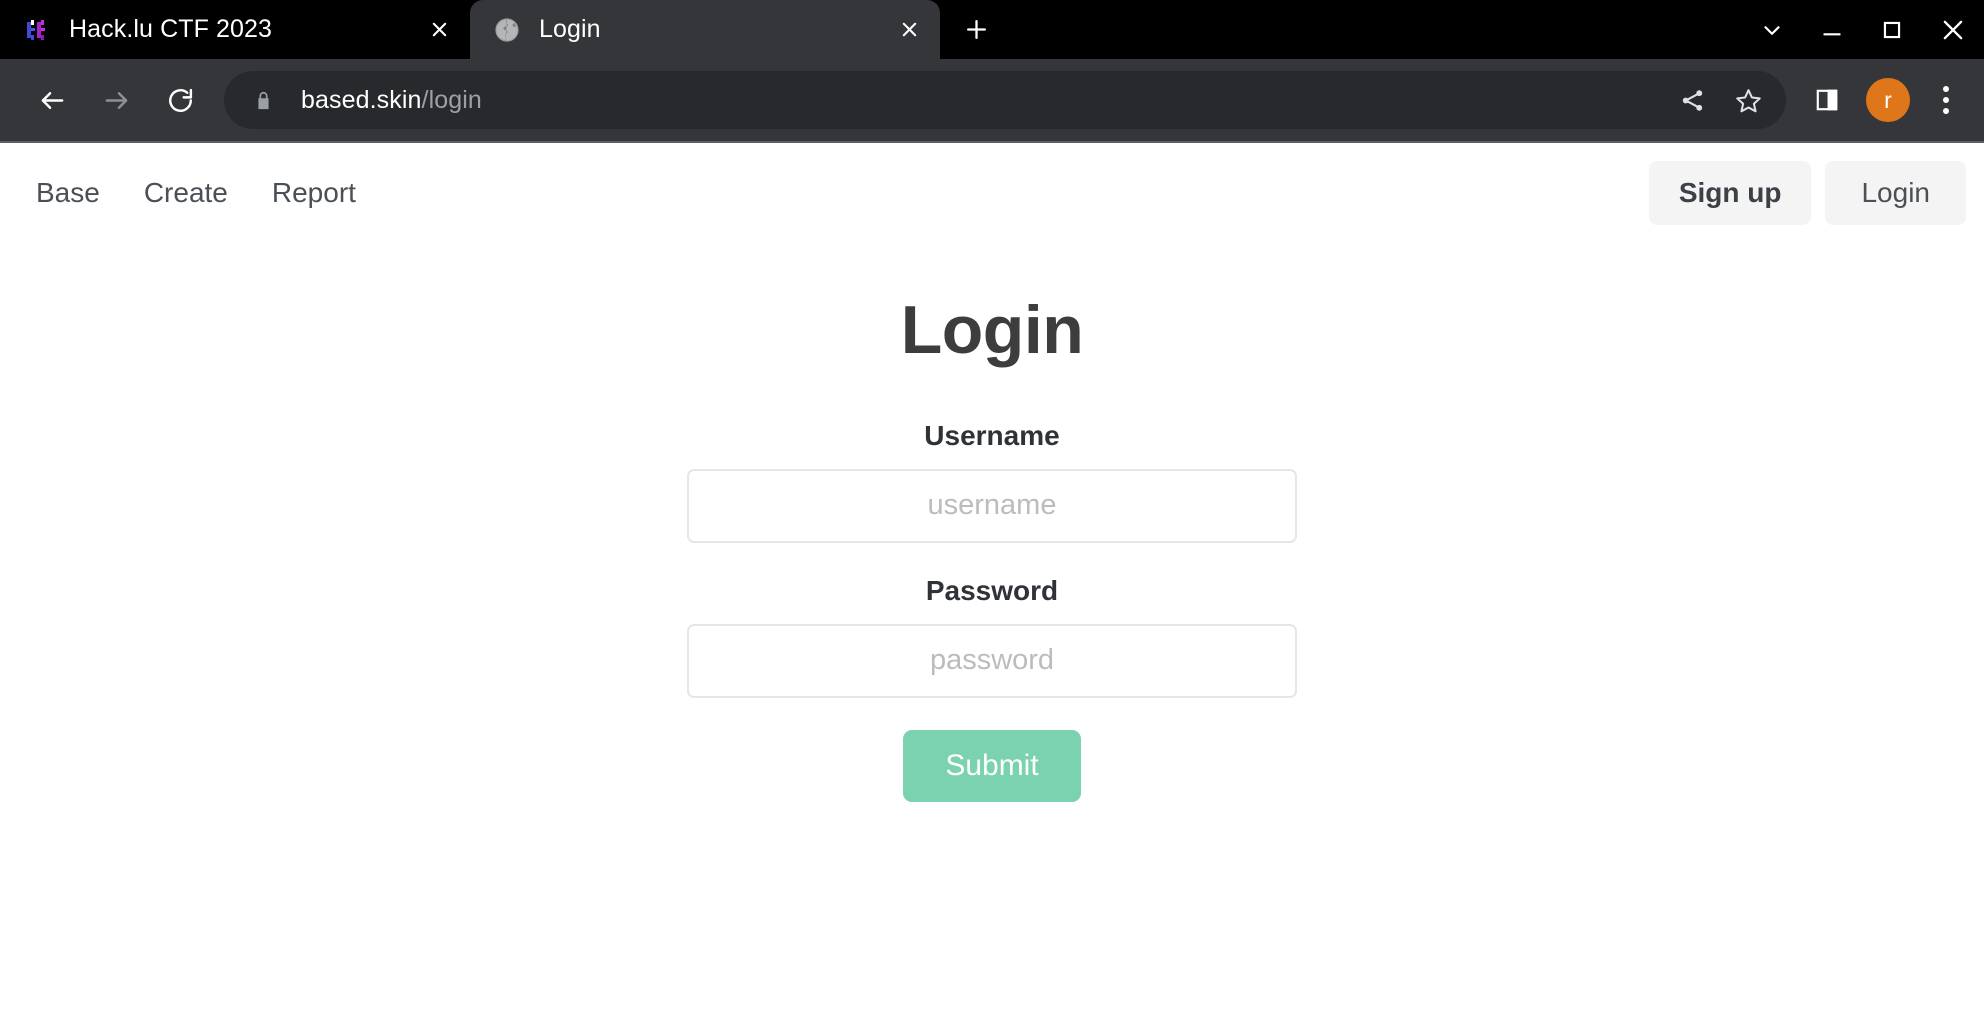  What do you see at coordinates (976, 29) in the screenshot?
I see `new-tab-button` at bounding box center [976, 29].